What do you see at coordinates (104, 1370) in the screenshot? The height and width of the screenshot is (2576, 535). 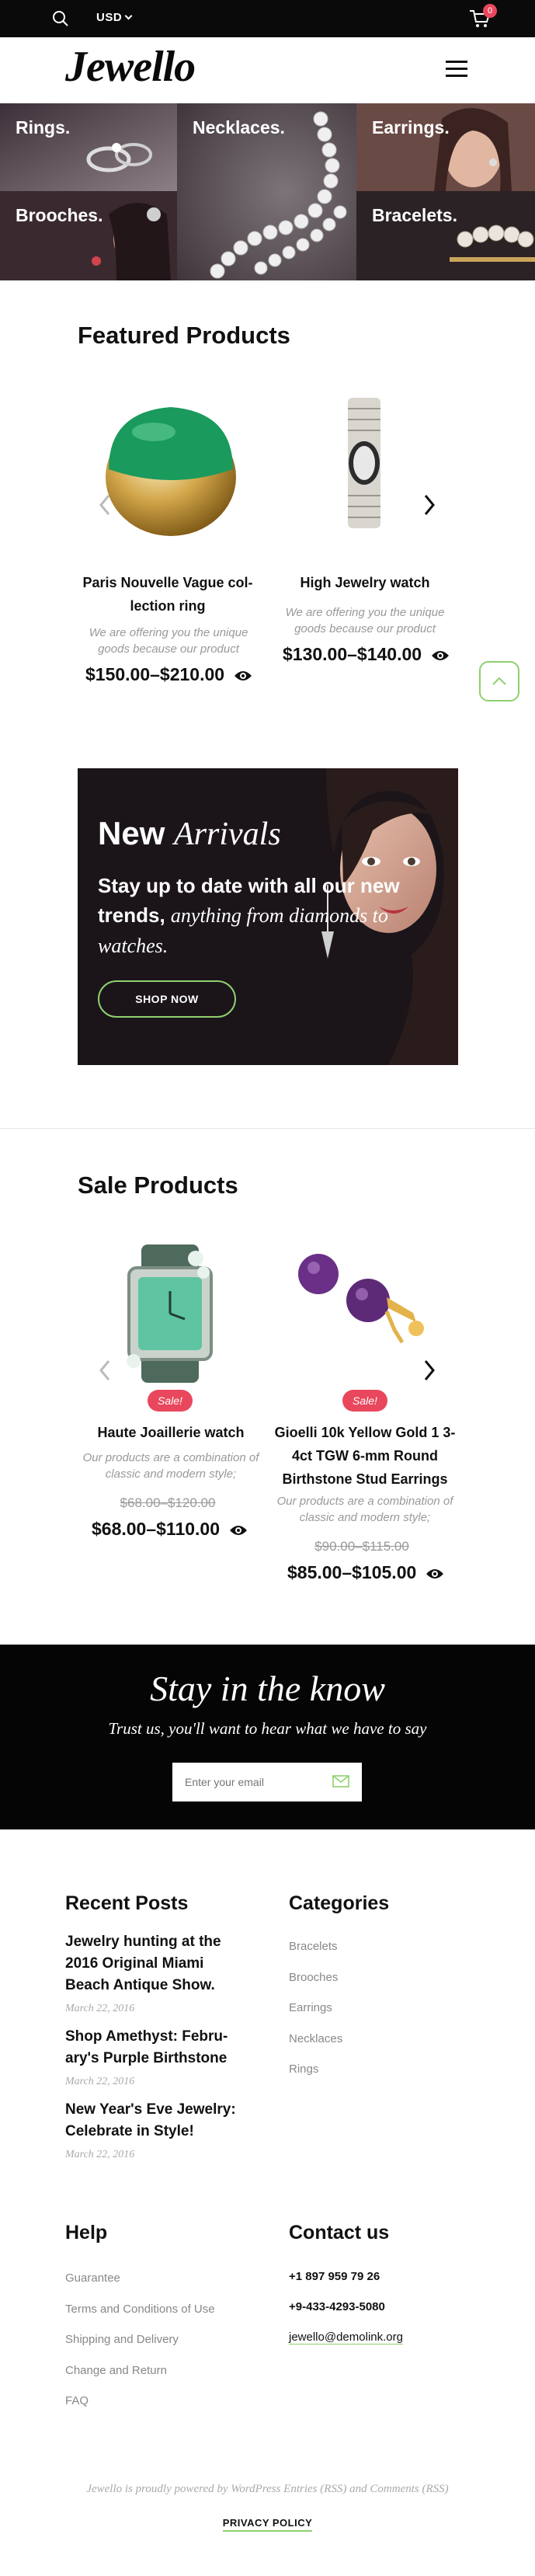 I see `chevron-left-icon` at bounding box center [104, 1370].